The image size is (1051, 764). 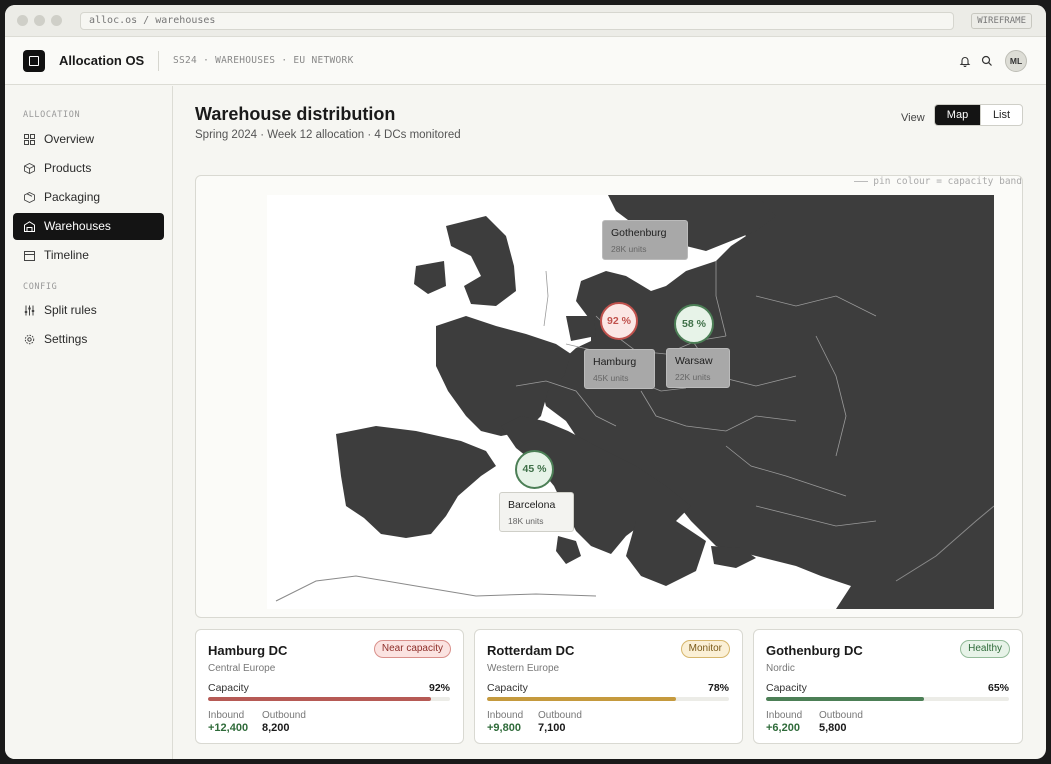 What do you see at coordinates (504, 728) in the screenshot?
I see `inbound-value: +9,800` at bounding box center [504, 728].